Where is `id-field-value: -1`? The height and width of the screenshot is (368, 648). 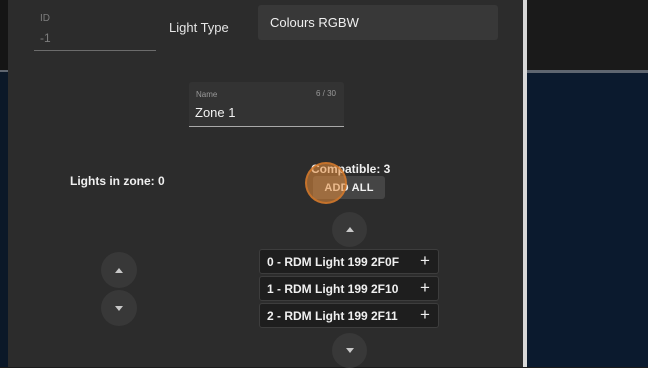 id-field-value: -1 is located at coordinates (45, 38).